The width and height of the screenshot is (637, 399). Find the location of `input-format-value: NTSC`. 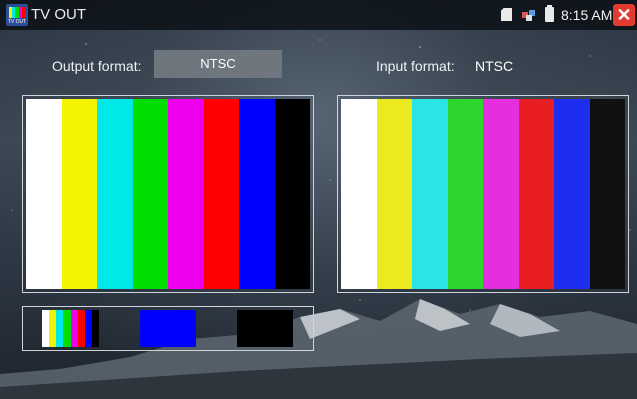

input-format-value: NTSC is located at coordinates (494, 66).